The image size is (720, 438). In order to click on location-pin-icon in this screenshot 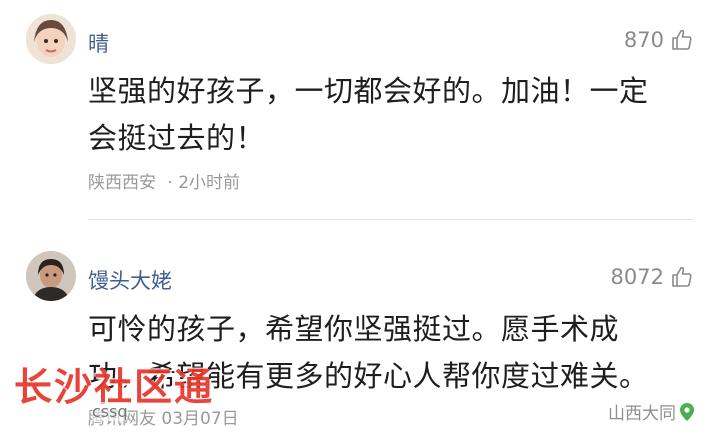, I will do `click(687, 411)`.